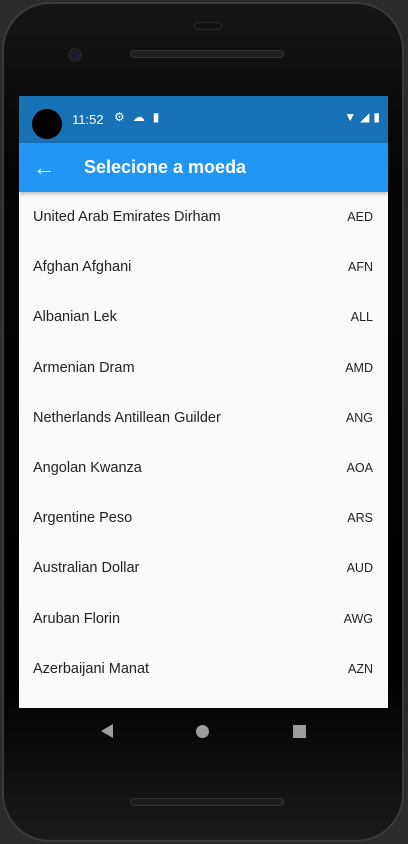  Describe the element at coordinates (86, 568) in the screenshot. I see `currency-name: Australian Dollar` at that location.